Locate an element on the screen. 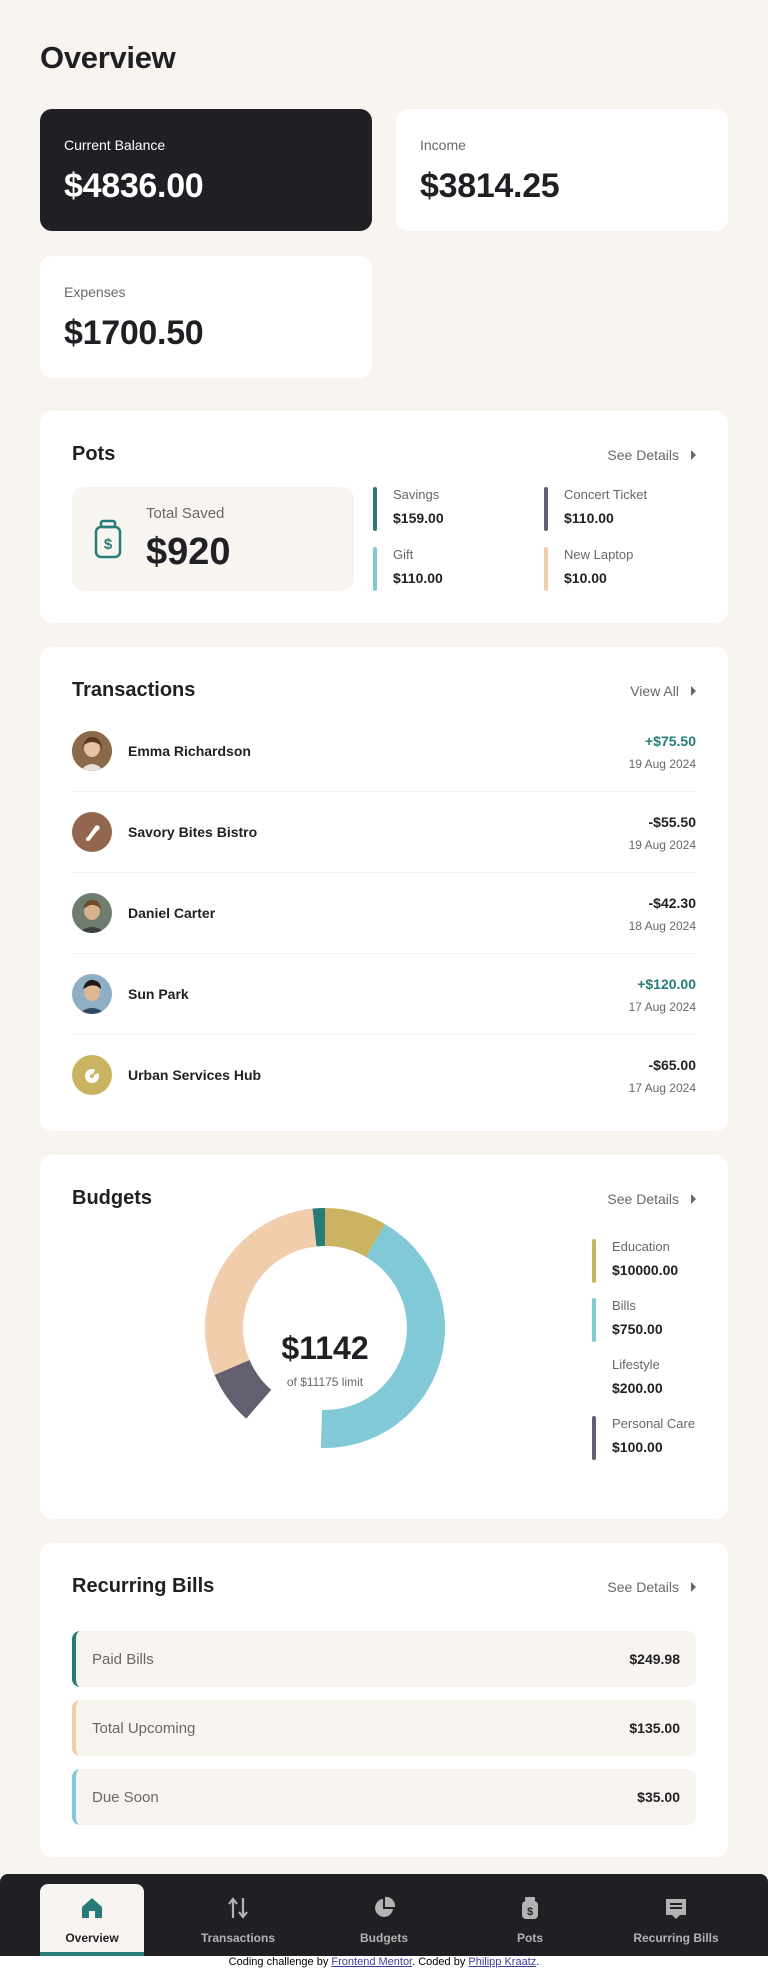  current-balance-value: $4836.00 is located at coordinates (134, 186).